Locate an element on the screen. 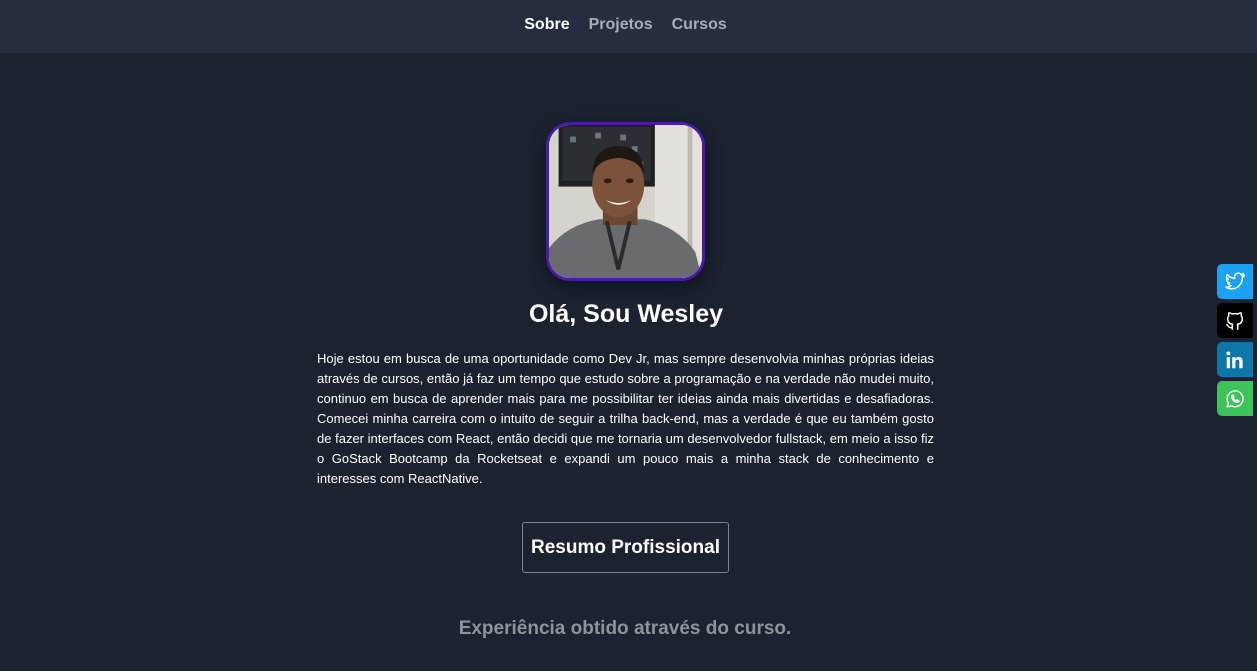  linkedin-link is located at coordinates (1235, 359).